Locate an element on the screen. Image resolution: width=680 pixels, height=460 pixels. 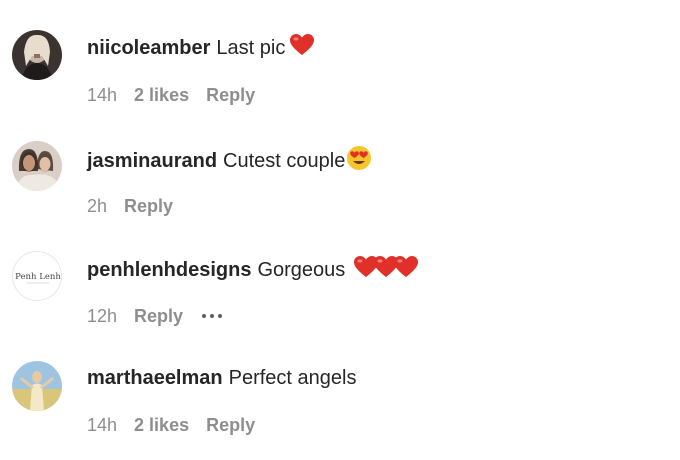
avatar: Penh Lenh is located at coordinates (37, 276).